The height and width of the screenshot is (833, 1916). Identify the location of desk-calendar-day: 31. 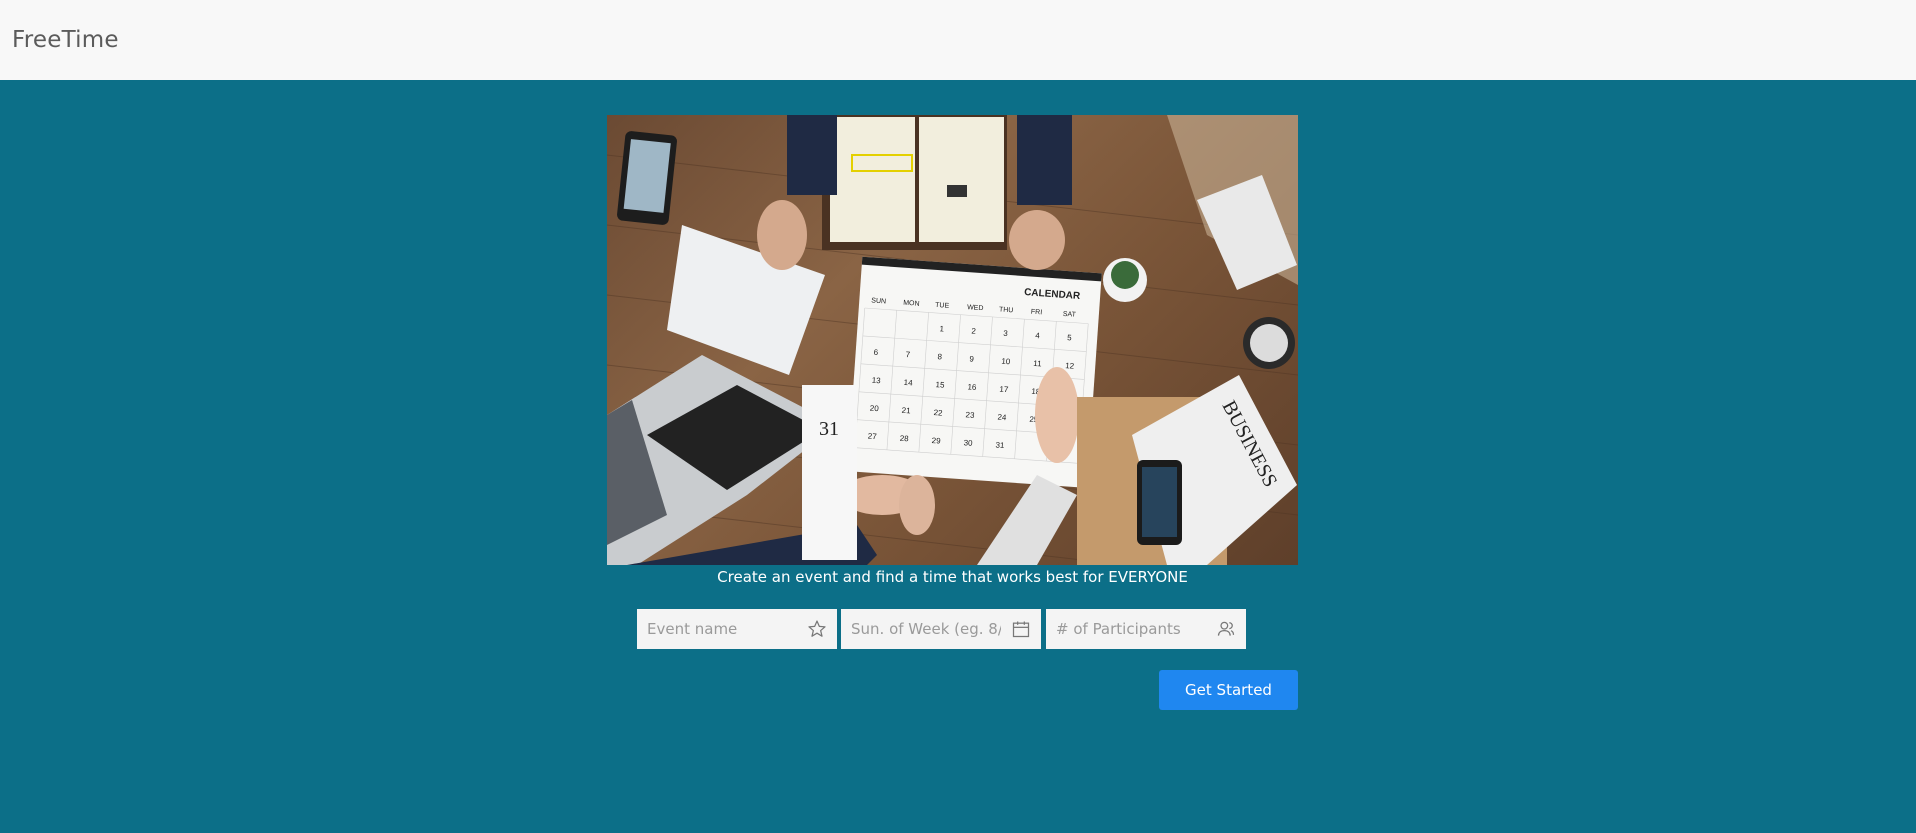
(829, 429).